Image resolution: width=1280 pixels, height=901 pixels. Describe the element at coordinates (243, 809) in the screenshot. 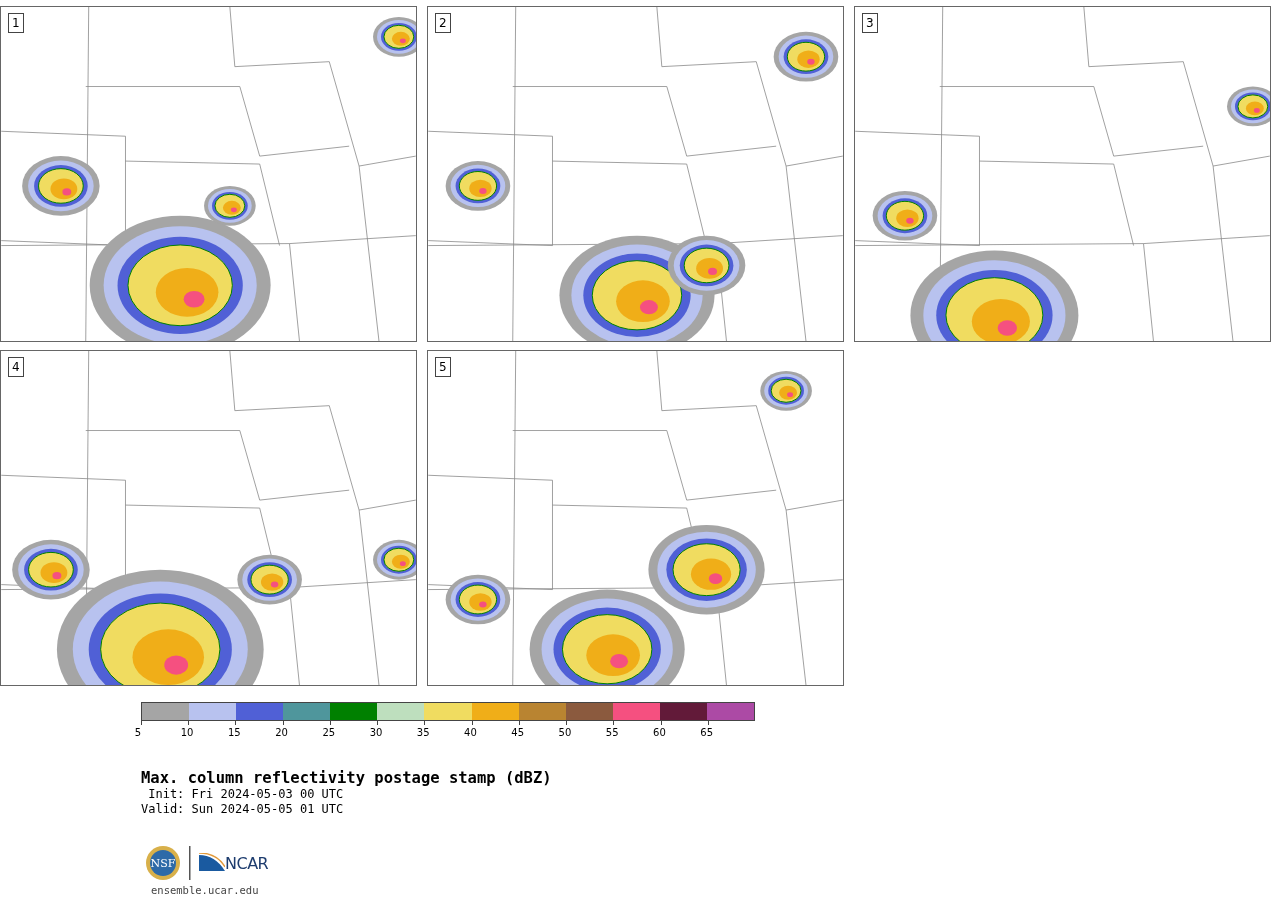

I see `valid-time: Valid: Sun 2024-05-05 01 UTC` at that location.